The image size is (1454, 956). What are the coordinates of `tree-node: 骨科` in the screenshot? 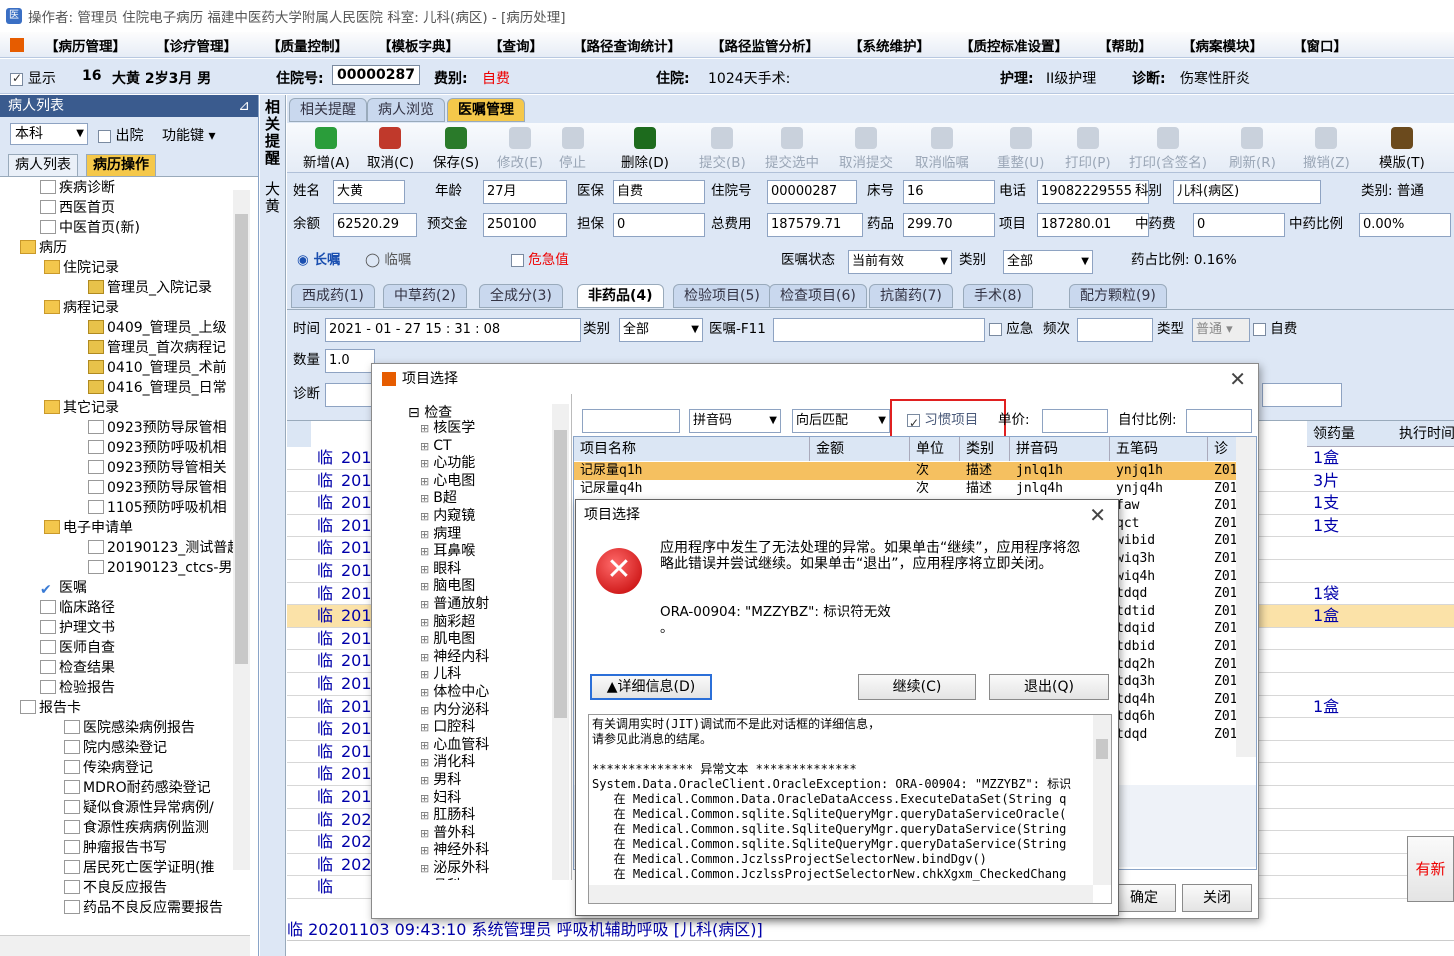 It's located at (440, 879).